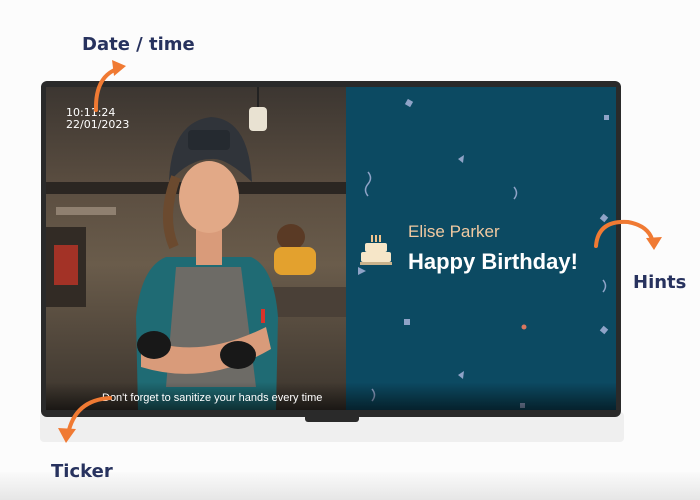 Image resolution: width=700 pixels, height=500 pixels. Describe the element at coordinates (138, 44) in the screenshot. I see `date-time-callout: Date / time` at that location.